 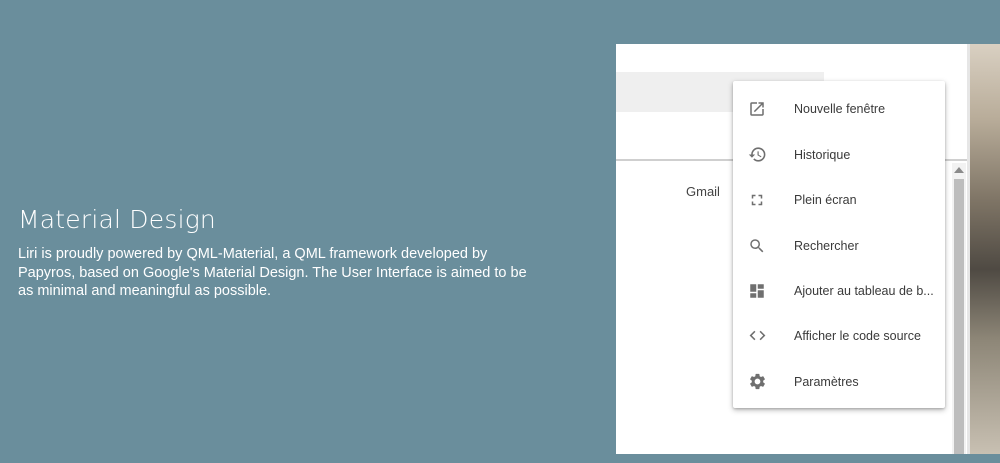 What do you see at coordinates (757, 291) in the screenshot?
I see `dashboard-icon` at bounding box center [757, 291].